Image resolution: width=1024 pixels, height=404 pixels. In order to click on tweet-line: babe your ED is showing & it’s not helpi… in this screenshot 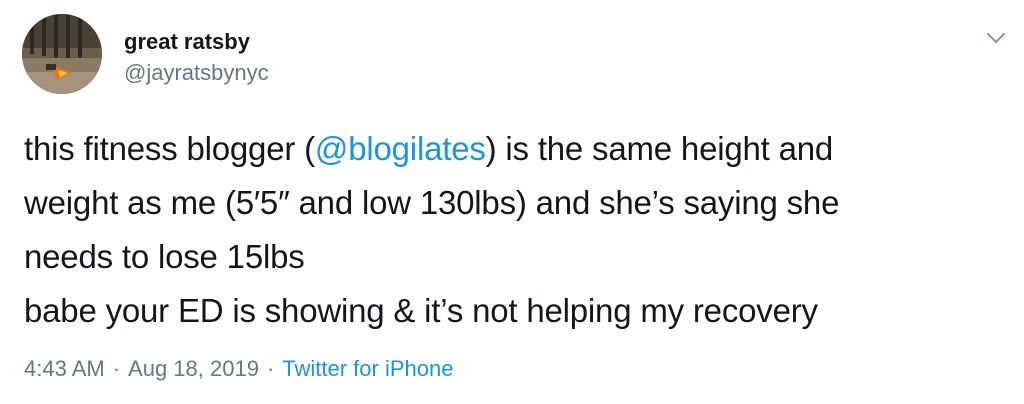, I will do `click(421, 310)`.